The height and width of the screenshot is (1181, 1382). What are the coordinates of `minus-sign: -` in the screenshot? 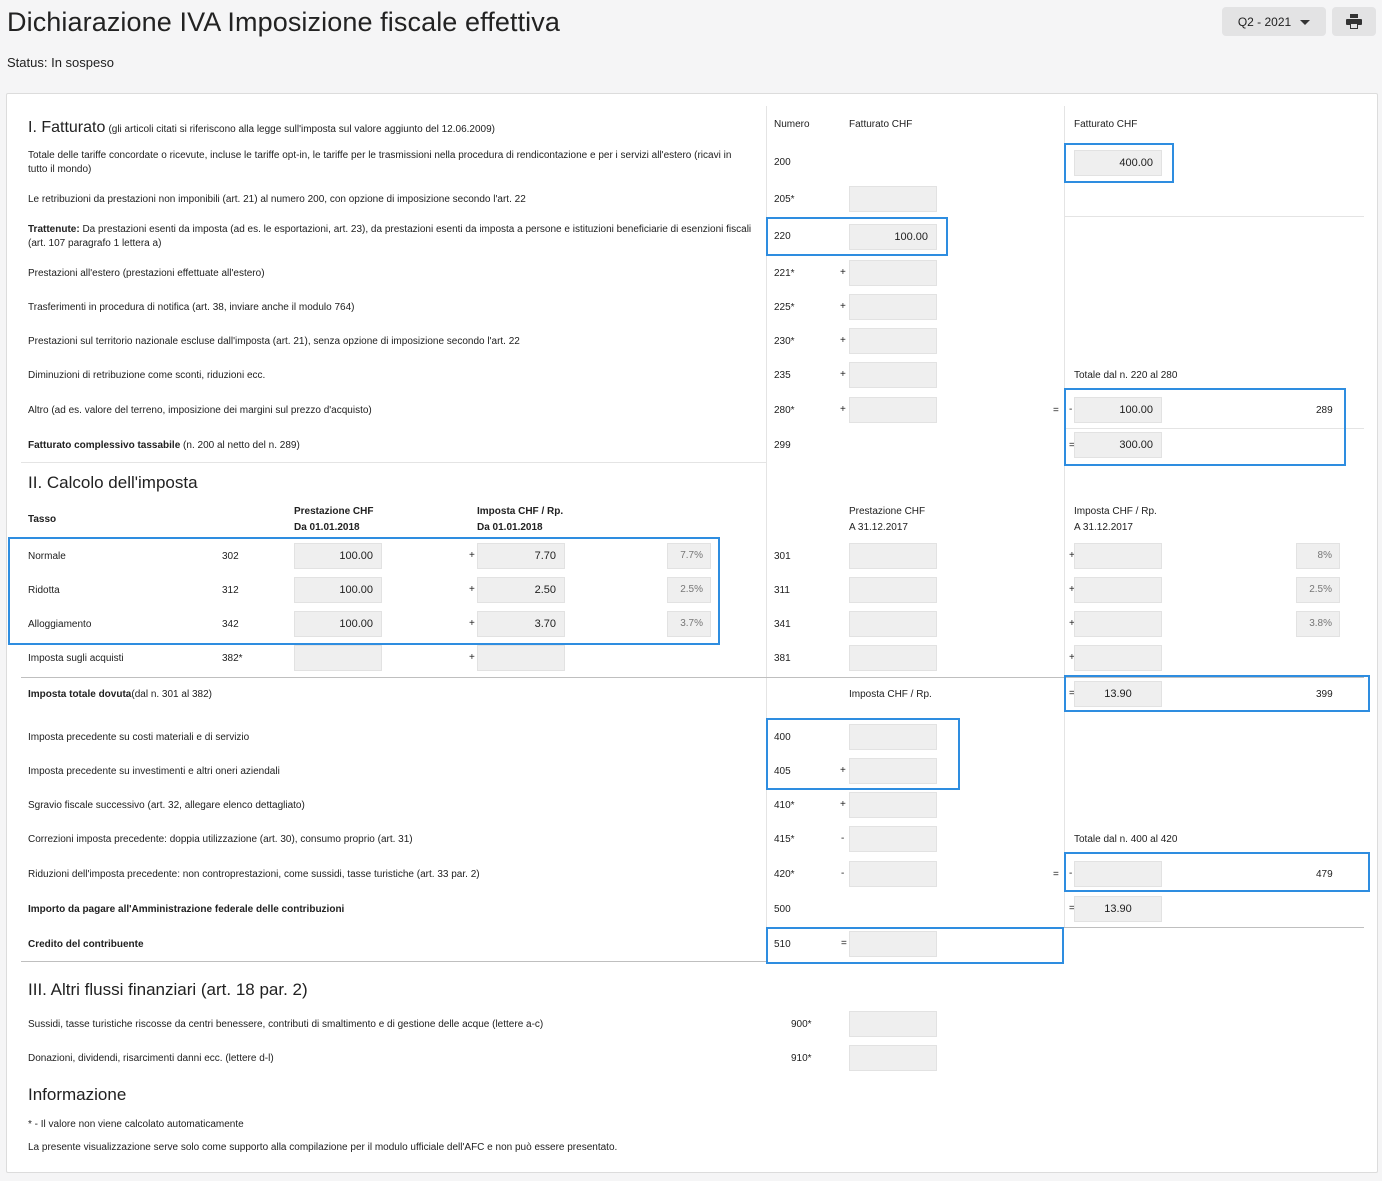 It's located at (843, 873).